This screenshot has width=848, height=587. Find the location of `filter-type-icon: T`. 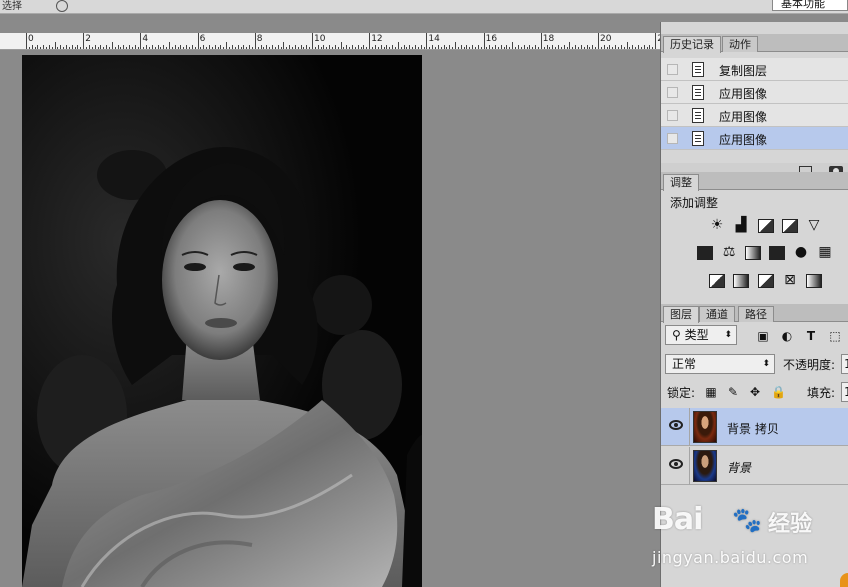

filter-type-icon: T is located at coordinates (811, 336).